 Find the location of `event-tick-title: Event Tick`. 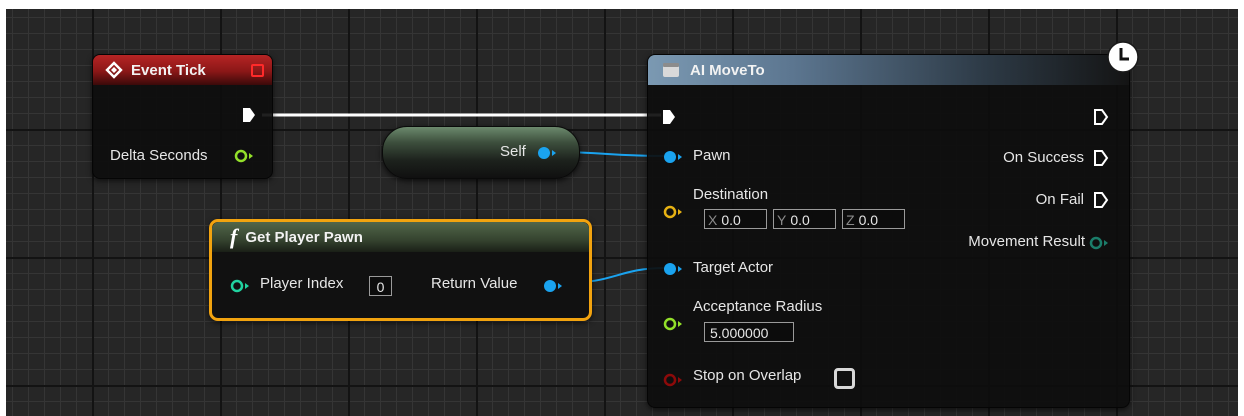

event-tick-title: Event Tick is located at coordinates (168, 70).